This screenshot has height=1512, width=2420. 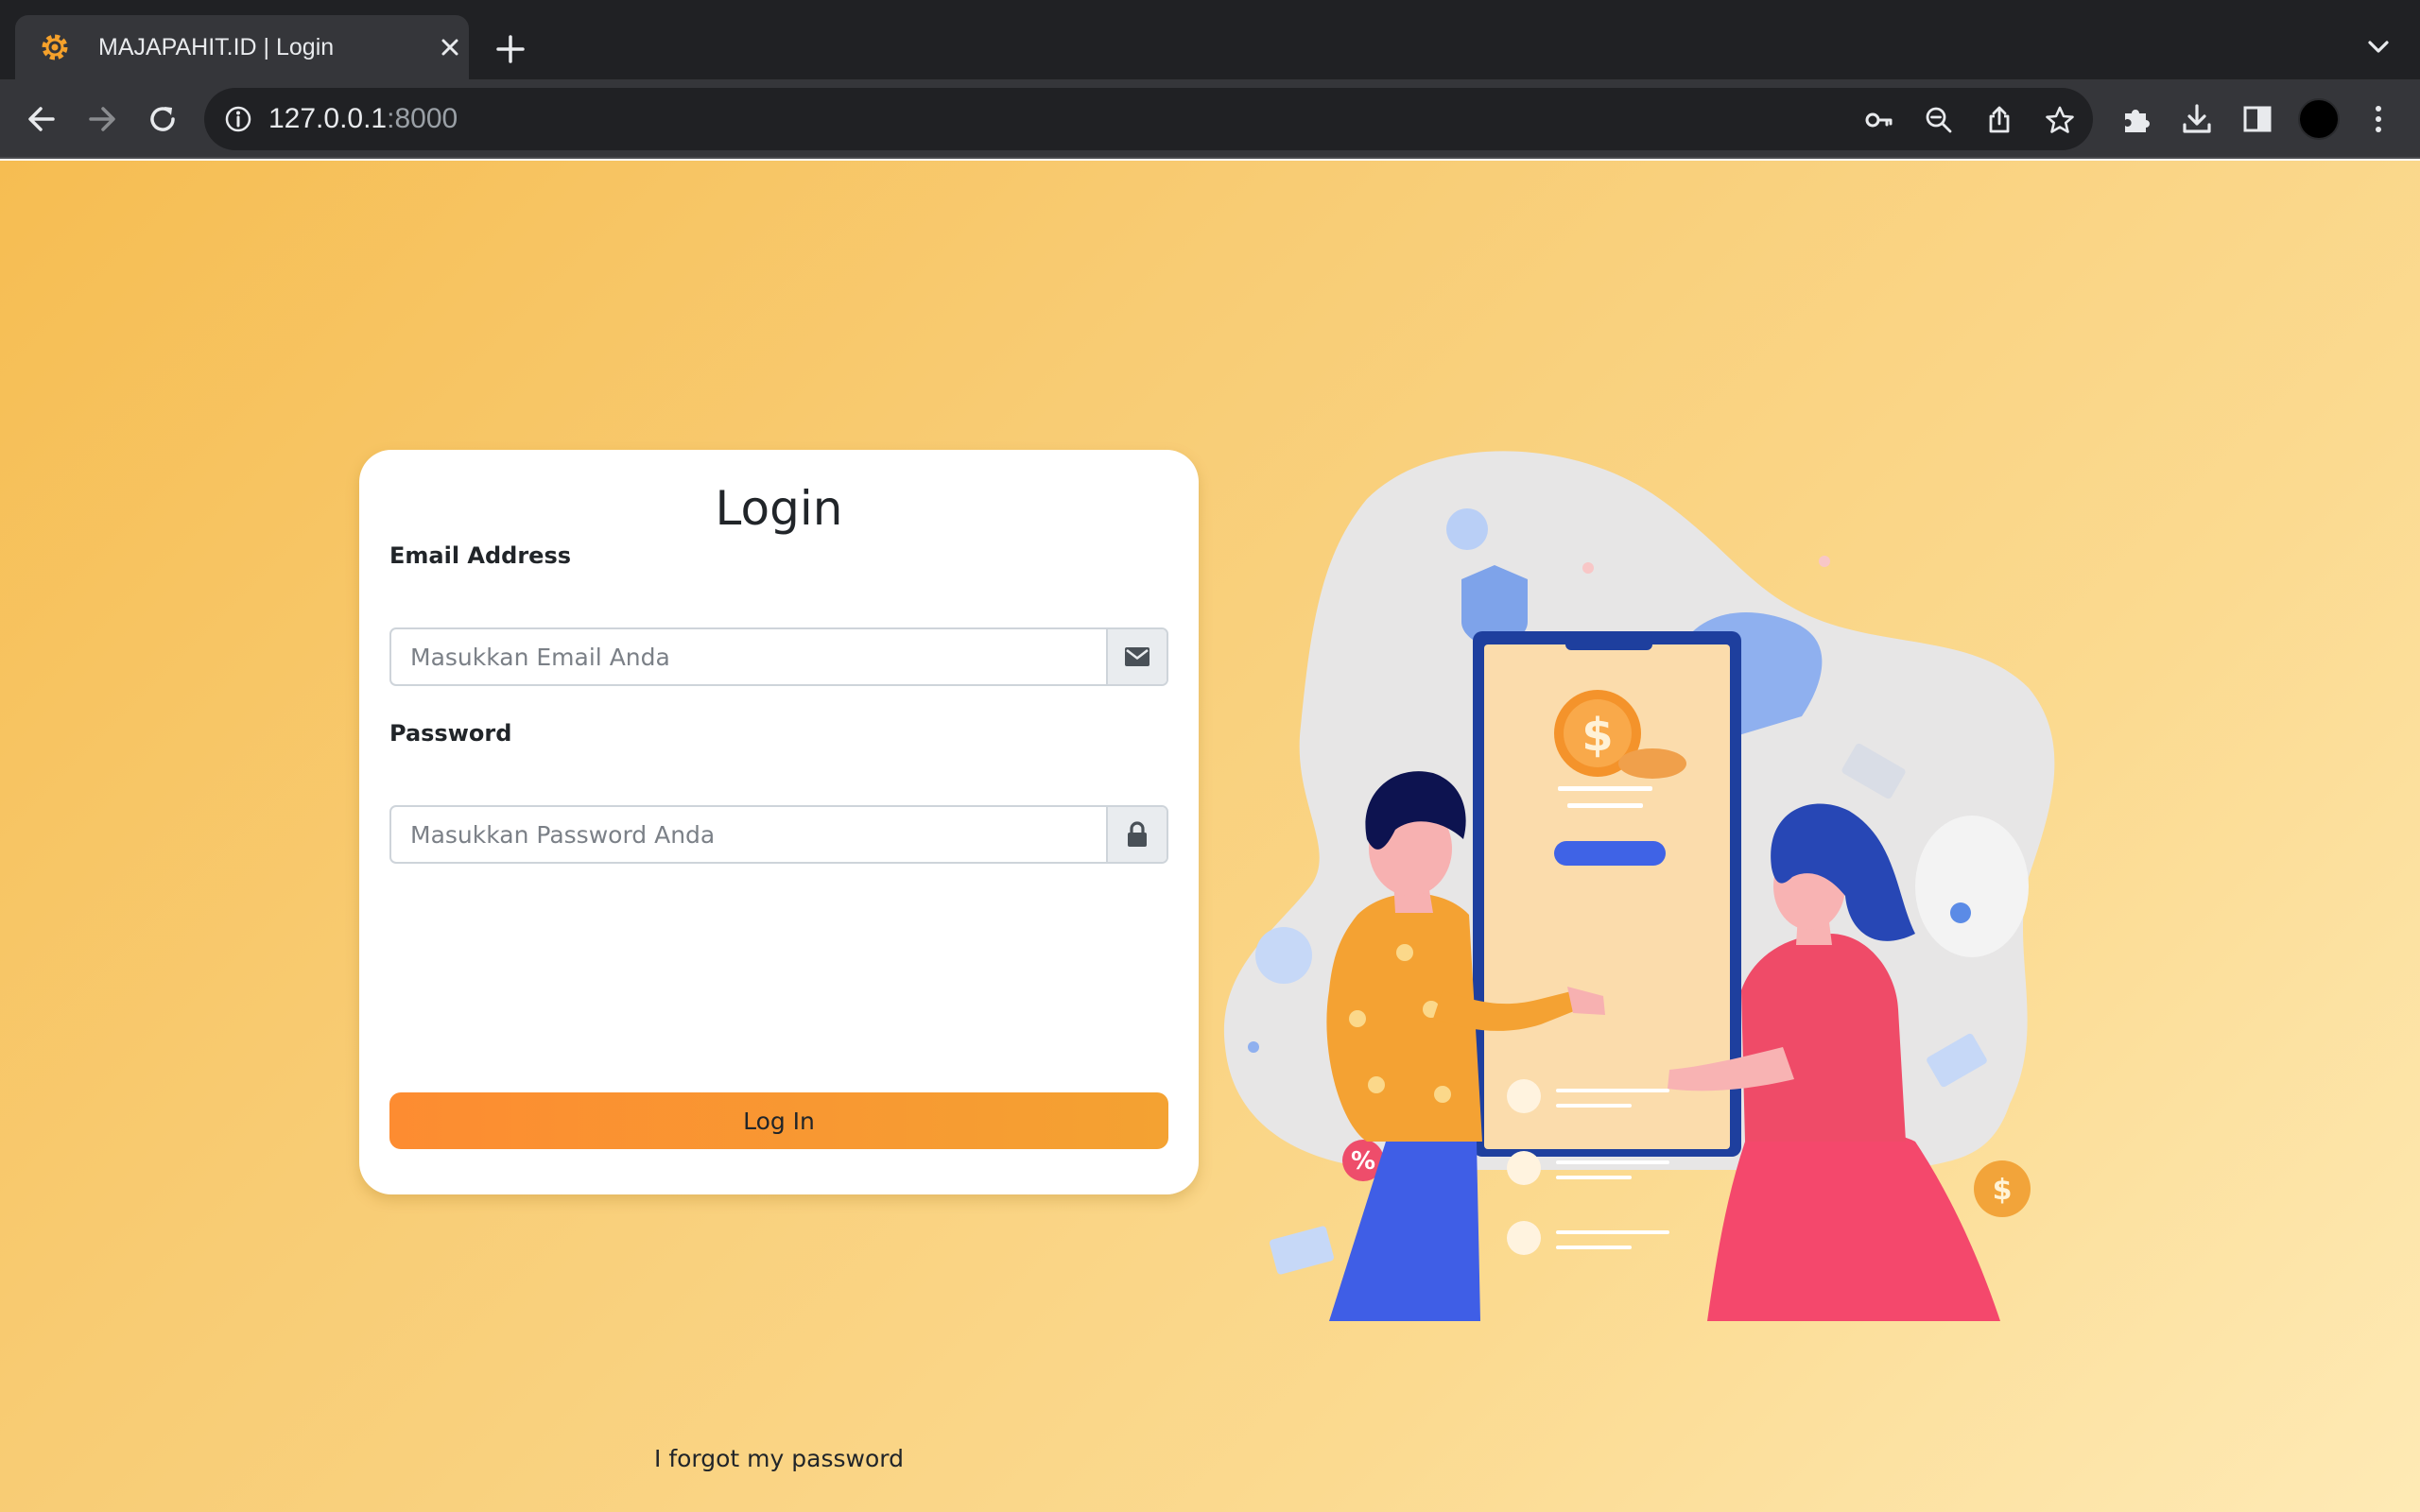 I want to click on password-key-icon, so click(x=1878, y=120).